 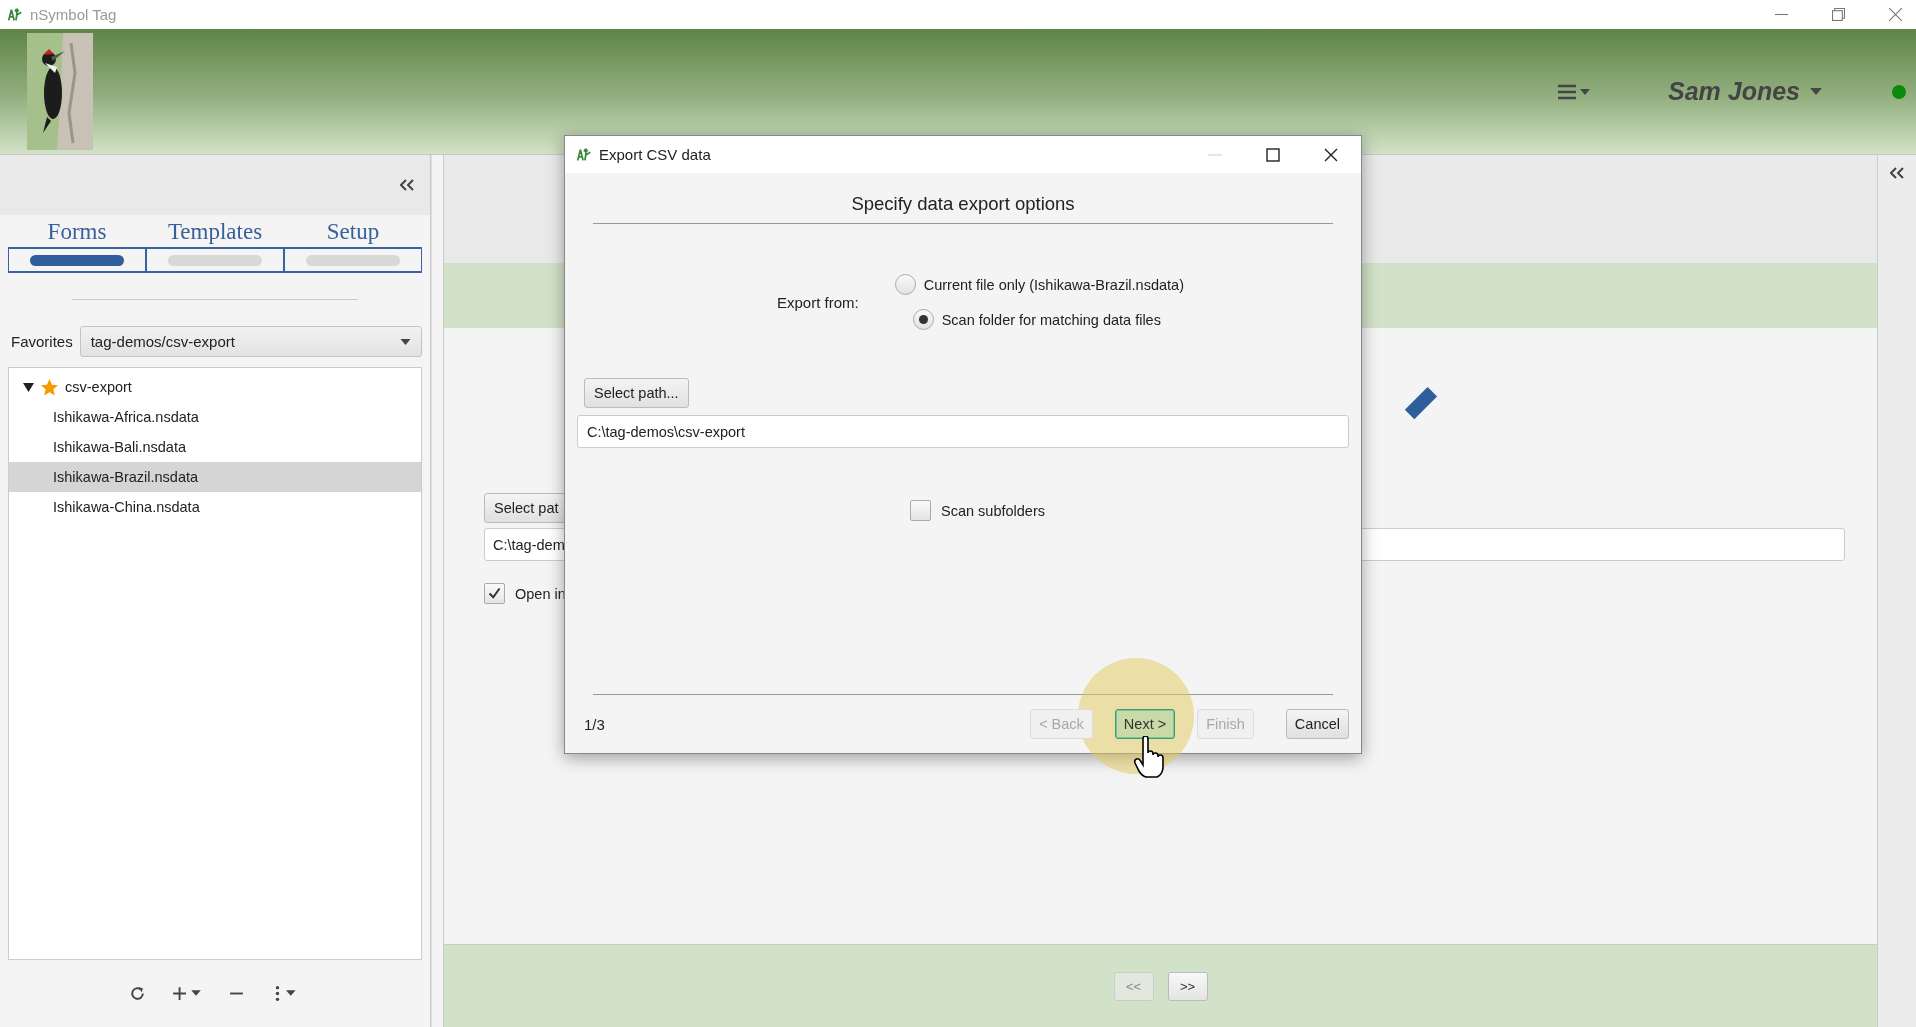 I want to click on close-icon, so click(x=1331, y=154).